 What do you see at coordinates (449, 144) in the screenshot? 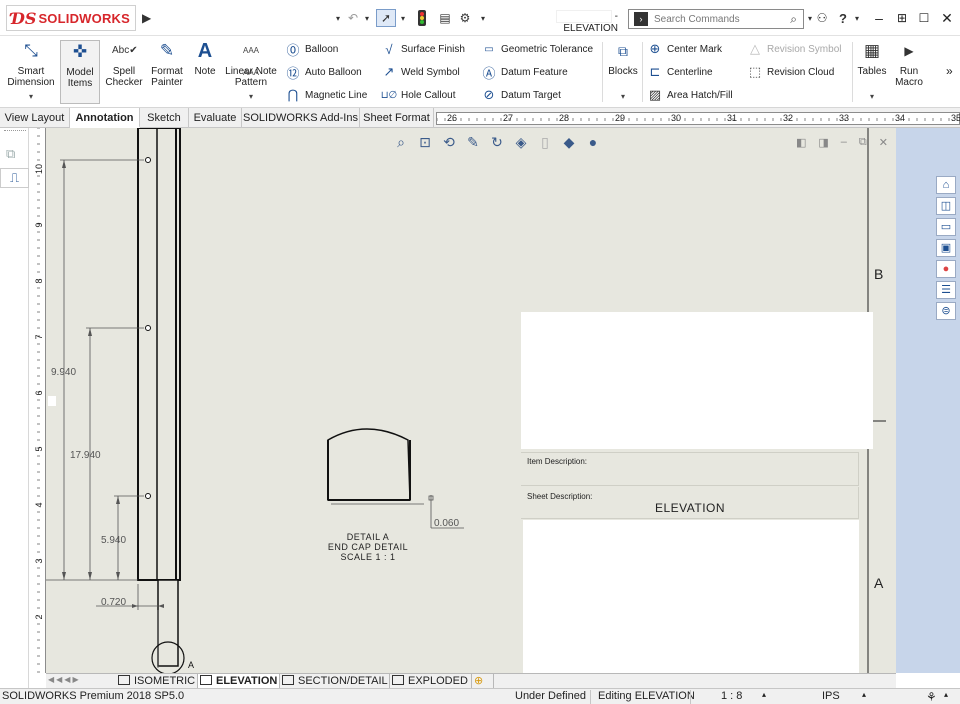
I see `previous-view-icon: ⟲` at bounding box center [449, 144].